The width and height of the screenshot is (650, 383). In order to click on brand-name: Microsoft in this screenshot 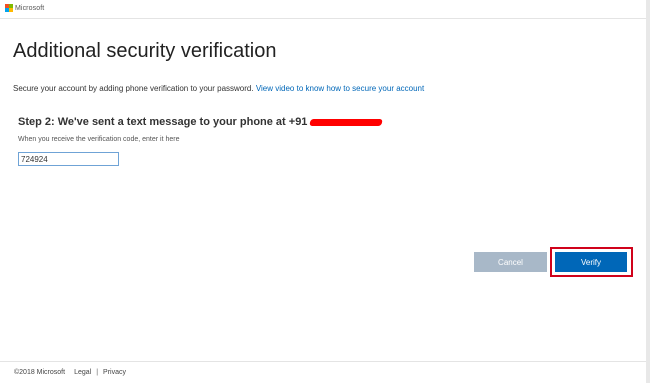, I will do `click(30, 8)`.